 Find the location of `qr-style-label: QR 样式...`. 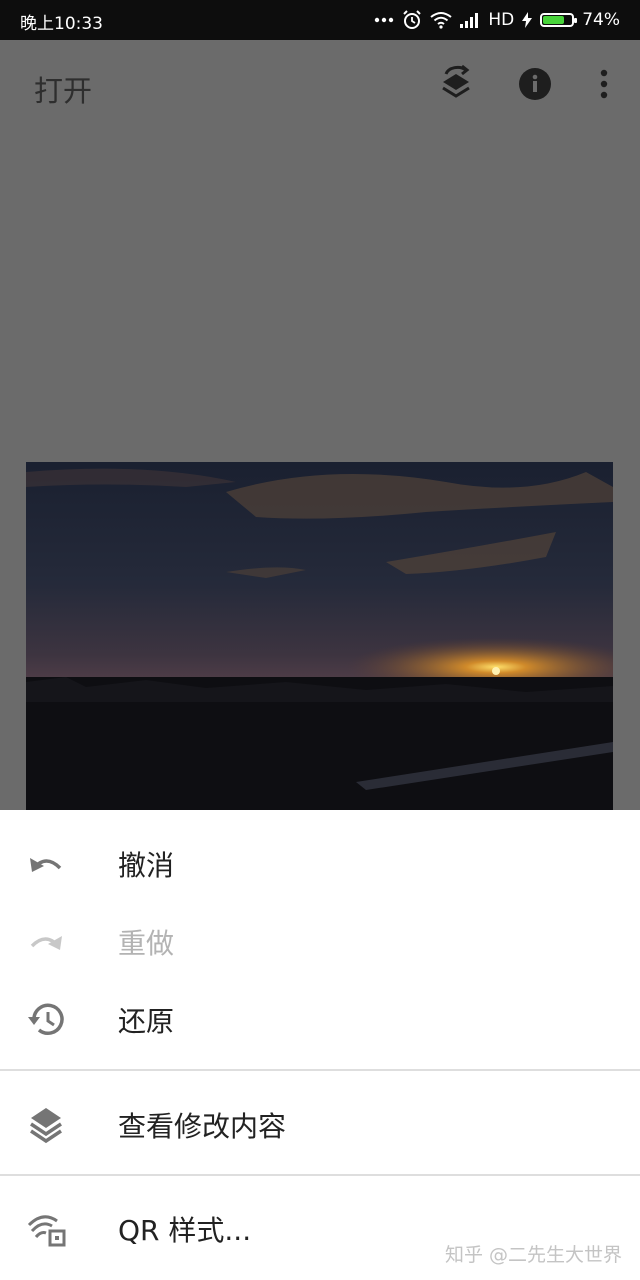

qr-style-label: QR 样式... is located at coordinates (185, 1230).